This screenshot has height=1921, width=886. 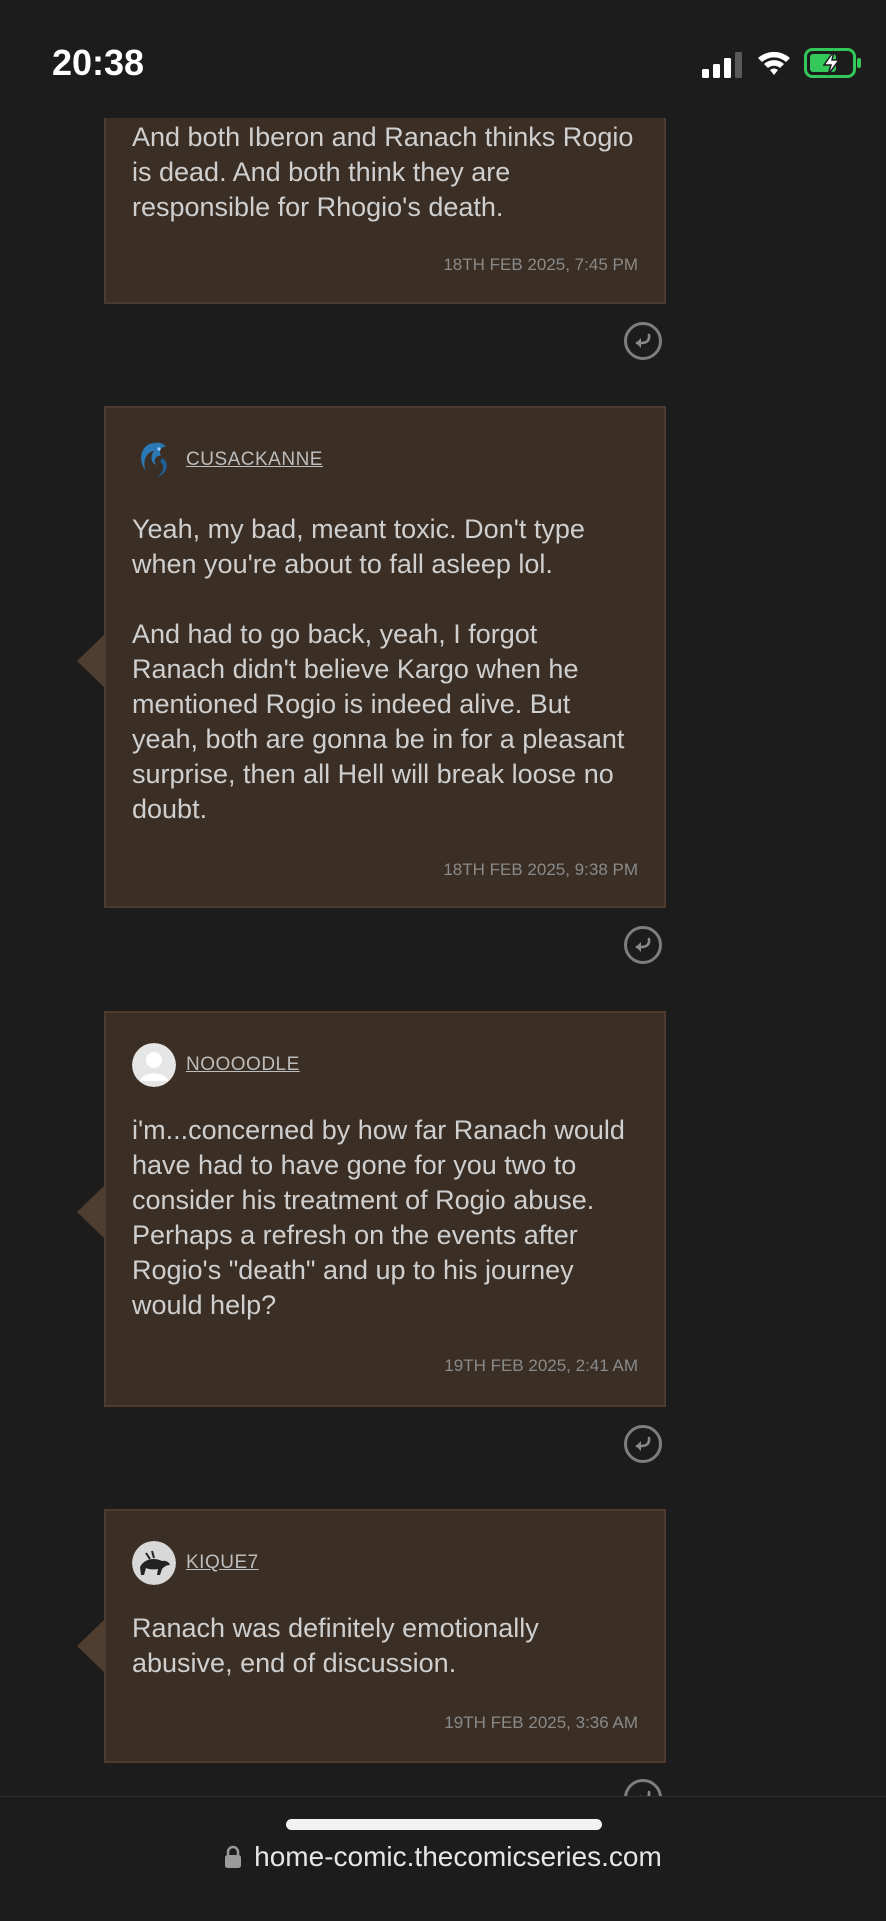 What do you see at coordinates (254, 460) in the screenshot?
I see `username-link: CUSACKANNE` at bounding box center [254, 460].